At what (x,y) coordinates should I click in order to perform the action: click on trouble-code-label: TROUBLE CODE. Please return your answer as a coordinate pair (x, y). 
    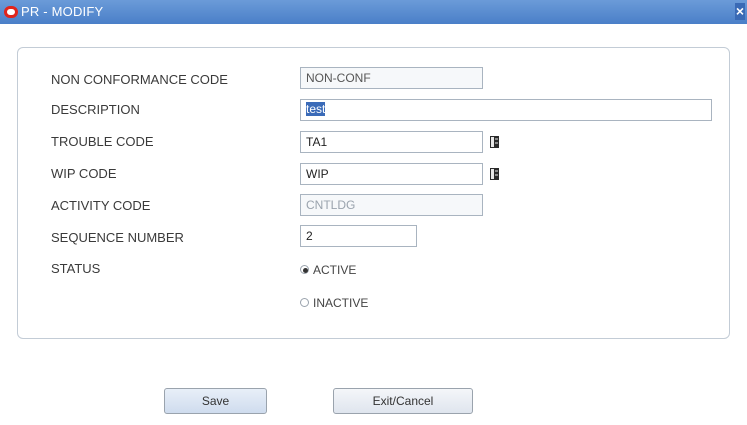
    Looking at the image, I should click on (102, 141).